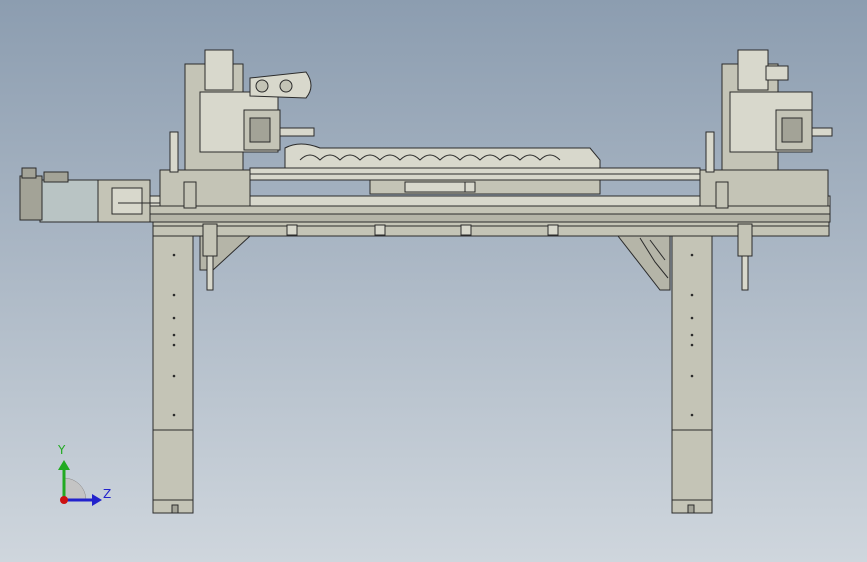 The image size is (867, 562). I want to click on servo-motor-cap, so click(31, 198).